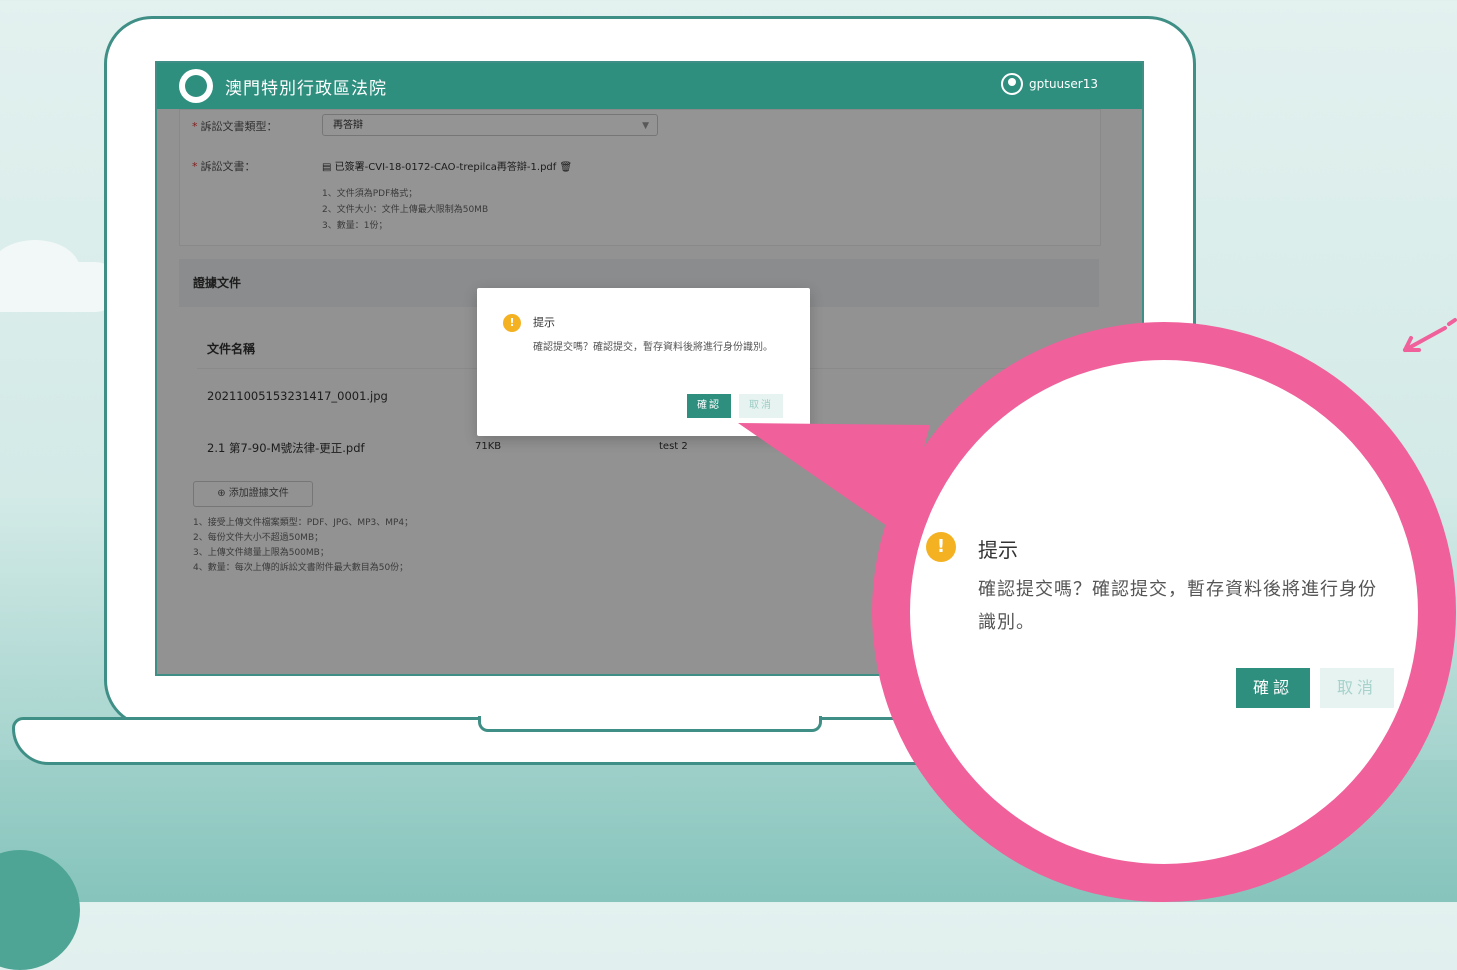 This screenshot has width=1457, height=970. What do you see at coordinates (1273, 688) in the screenshot?
I see `zoom-confirm-button: 確認` at bounding box center [1273, 688].